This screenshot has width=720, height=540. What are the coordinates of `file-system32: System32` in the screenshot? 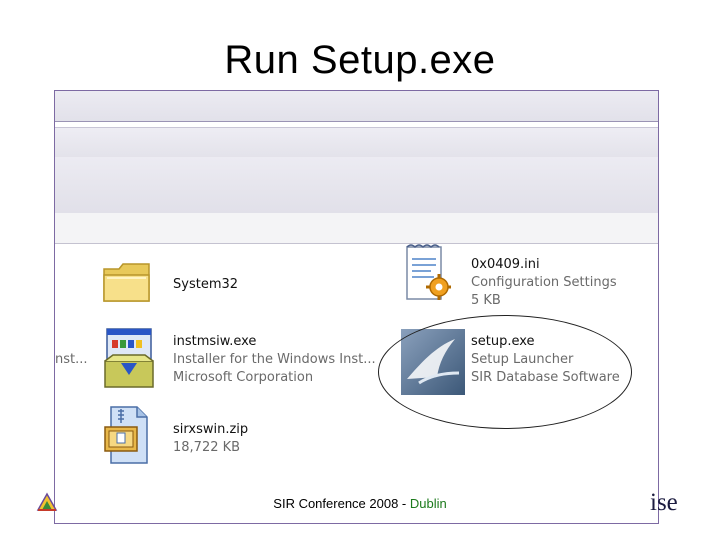 It's located at (205, 285).